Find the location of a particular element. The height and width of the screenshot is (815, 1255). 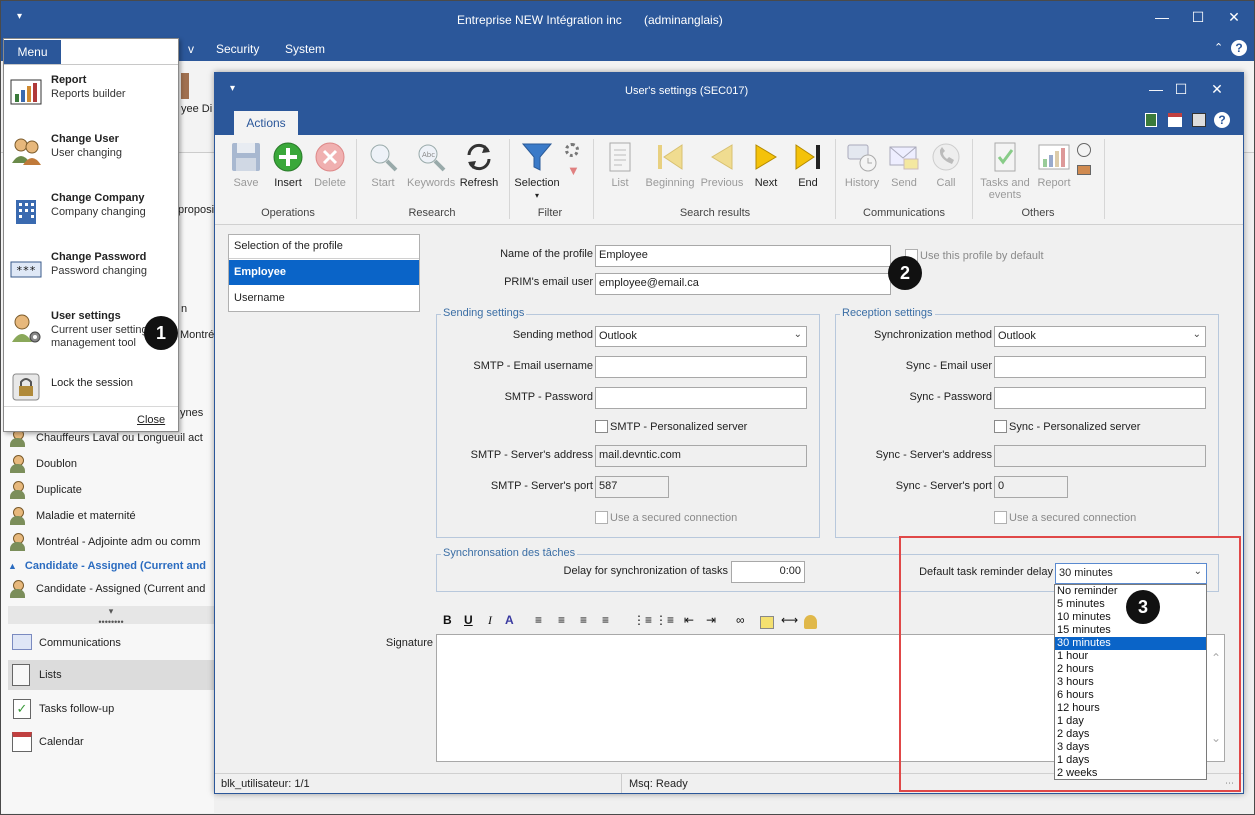

end-button: End is located at coordinates (808, 165).